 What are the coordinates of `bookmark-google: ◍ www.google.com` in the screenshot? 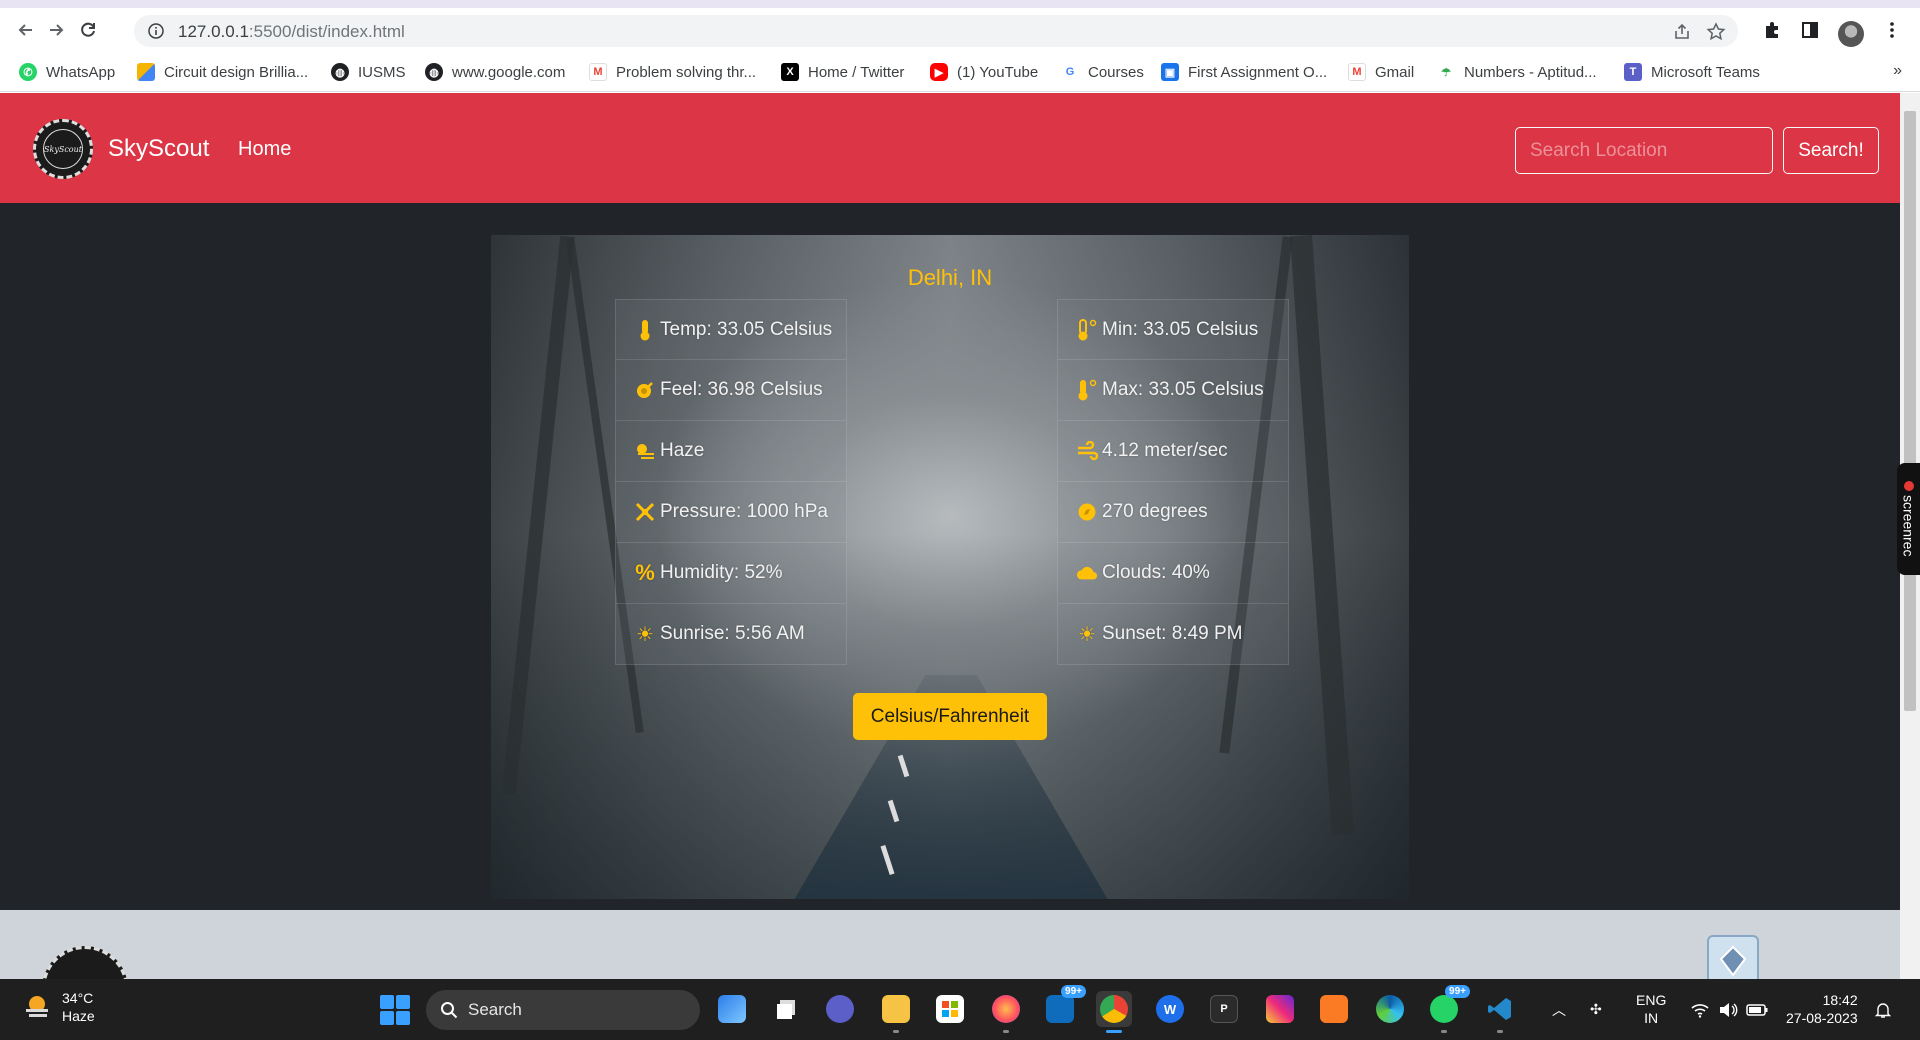 It's located at (495, 72).